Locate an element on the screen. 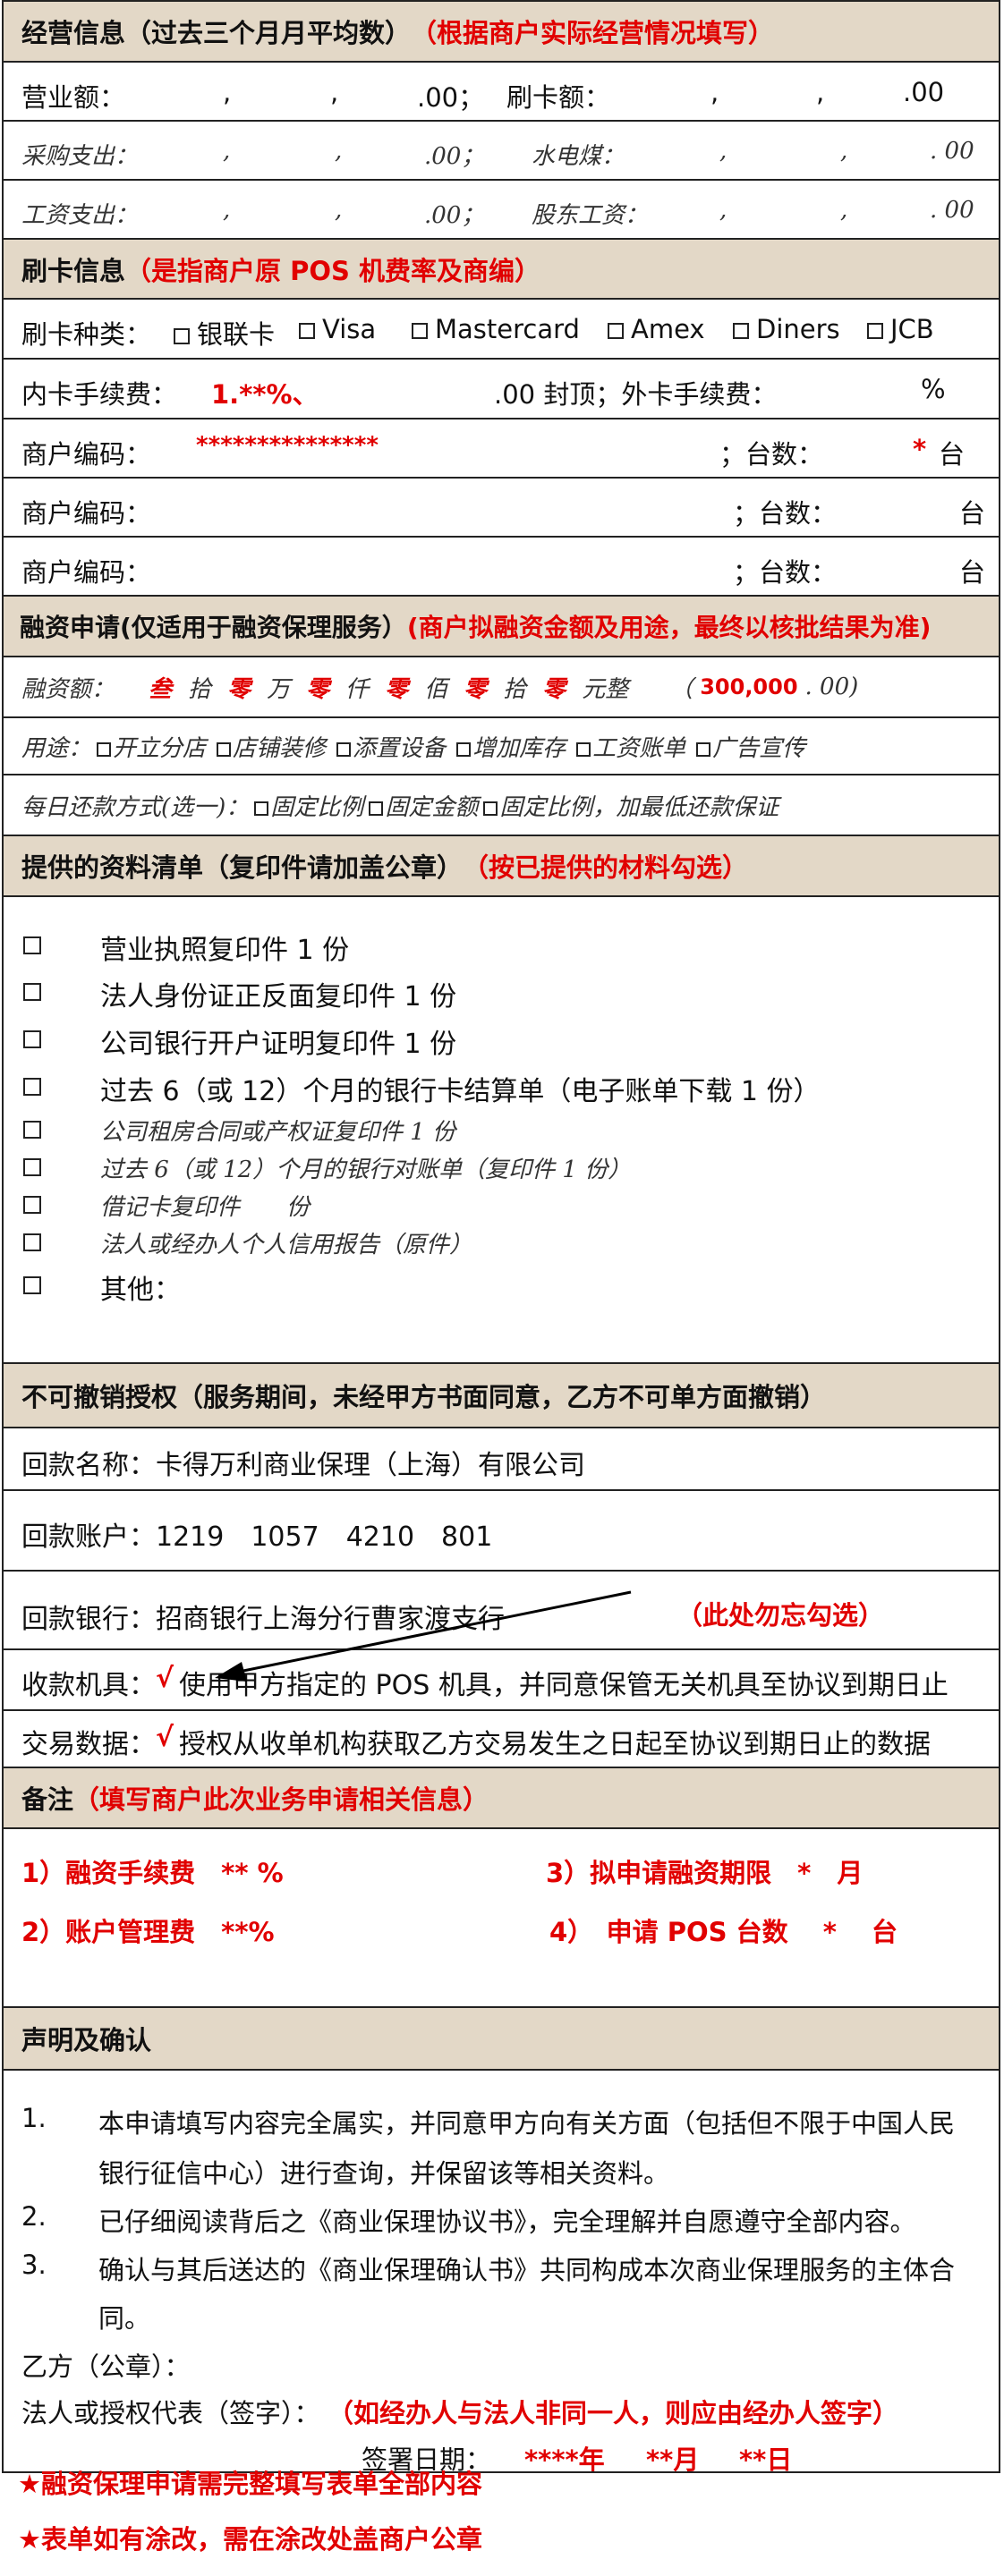 The height and width of the screenshot is (2576, 1004). card-kind-amex: Amex is located at coordinates (656, 329).